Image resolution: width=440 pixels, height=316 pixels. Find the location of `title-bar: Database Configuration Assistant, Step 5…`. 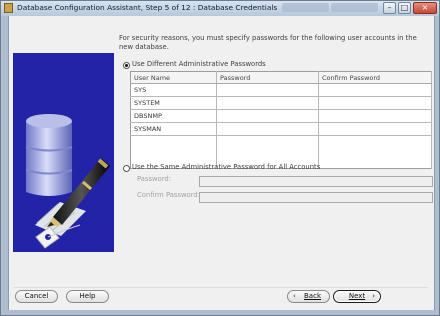

title-bar: Database Configuration Assistant, Step 5… is located at coordinates (220, 8).